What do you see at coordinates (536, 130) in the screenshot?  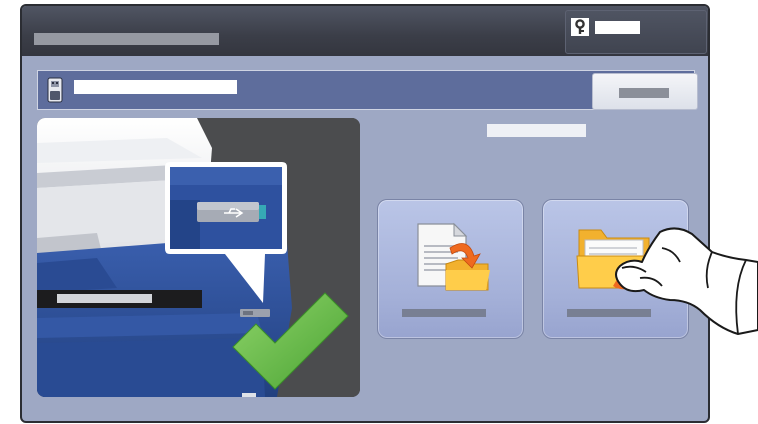 I see `section-label` at bounding box center [536, 130].